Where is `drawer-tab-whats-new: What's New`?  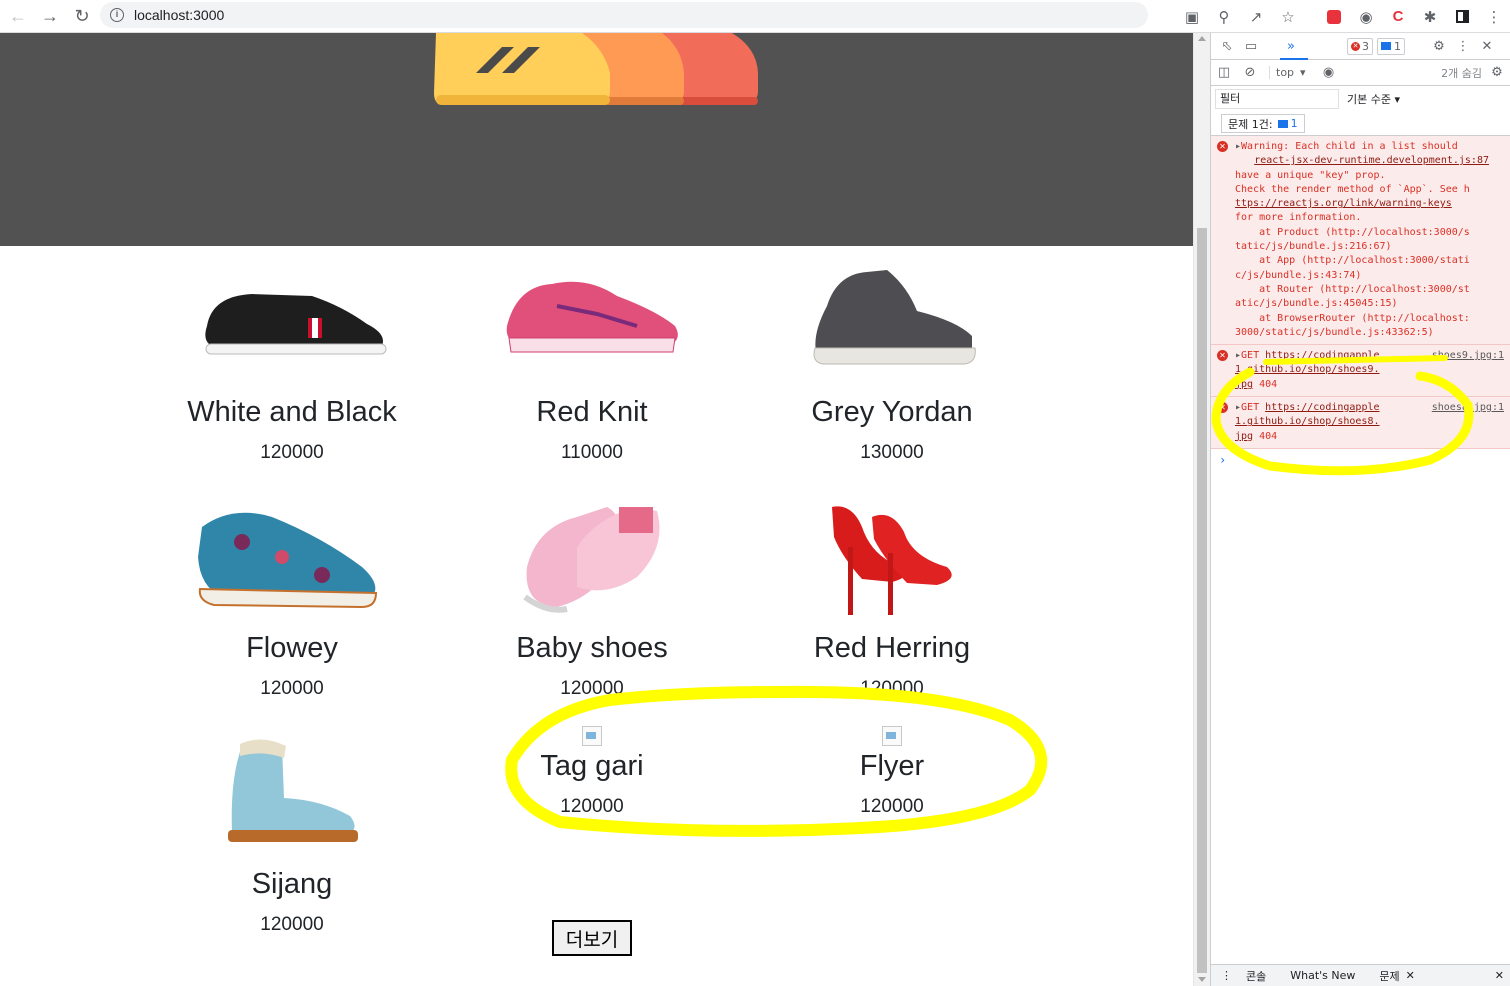 drawer-tab-whats-new: What's New is located at coordinates (1322, 975).